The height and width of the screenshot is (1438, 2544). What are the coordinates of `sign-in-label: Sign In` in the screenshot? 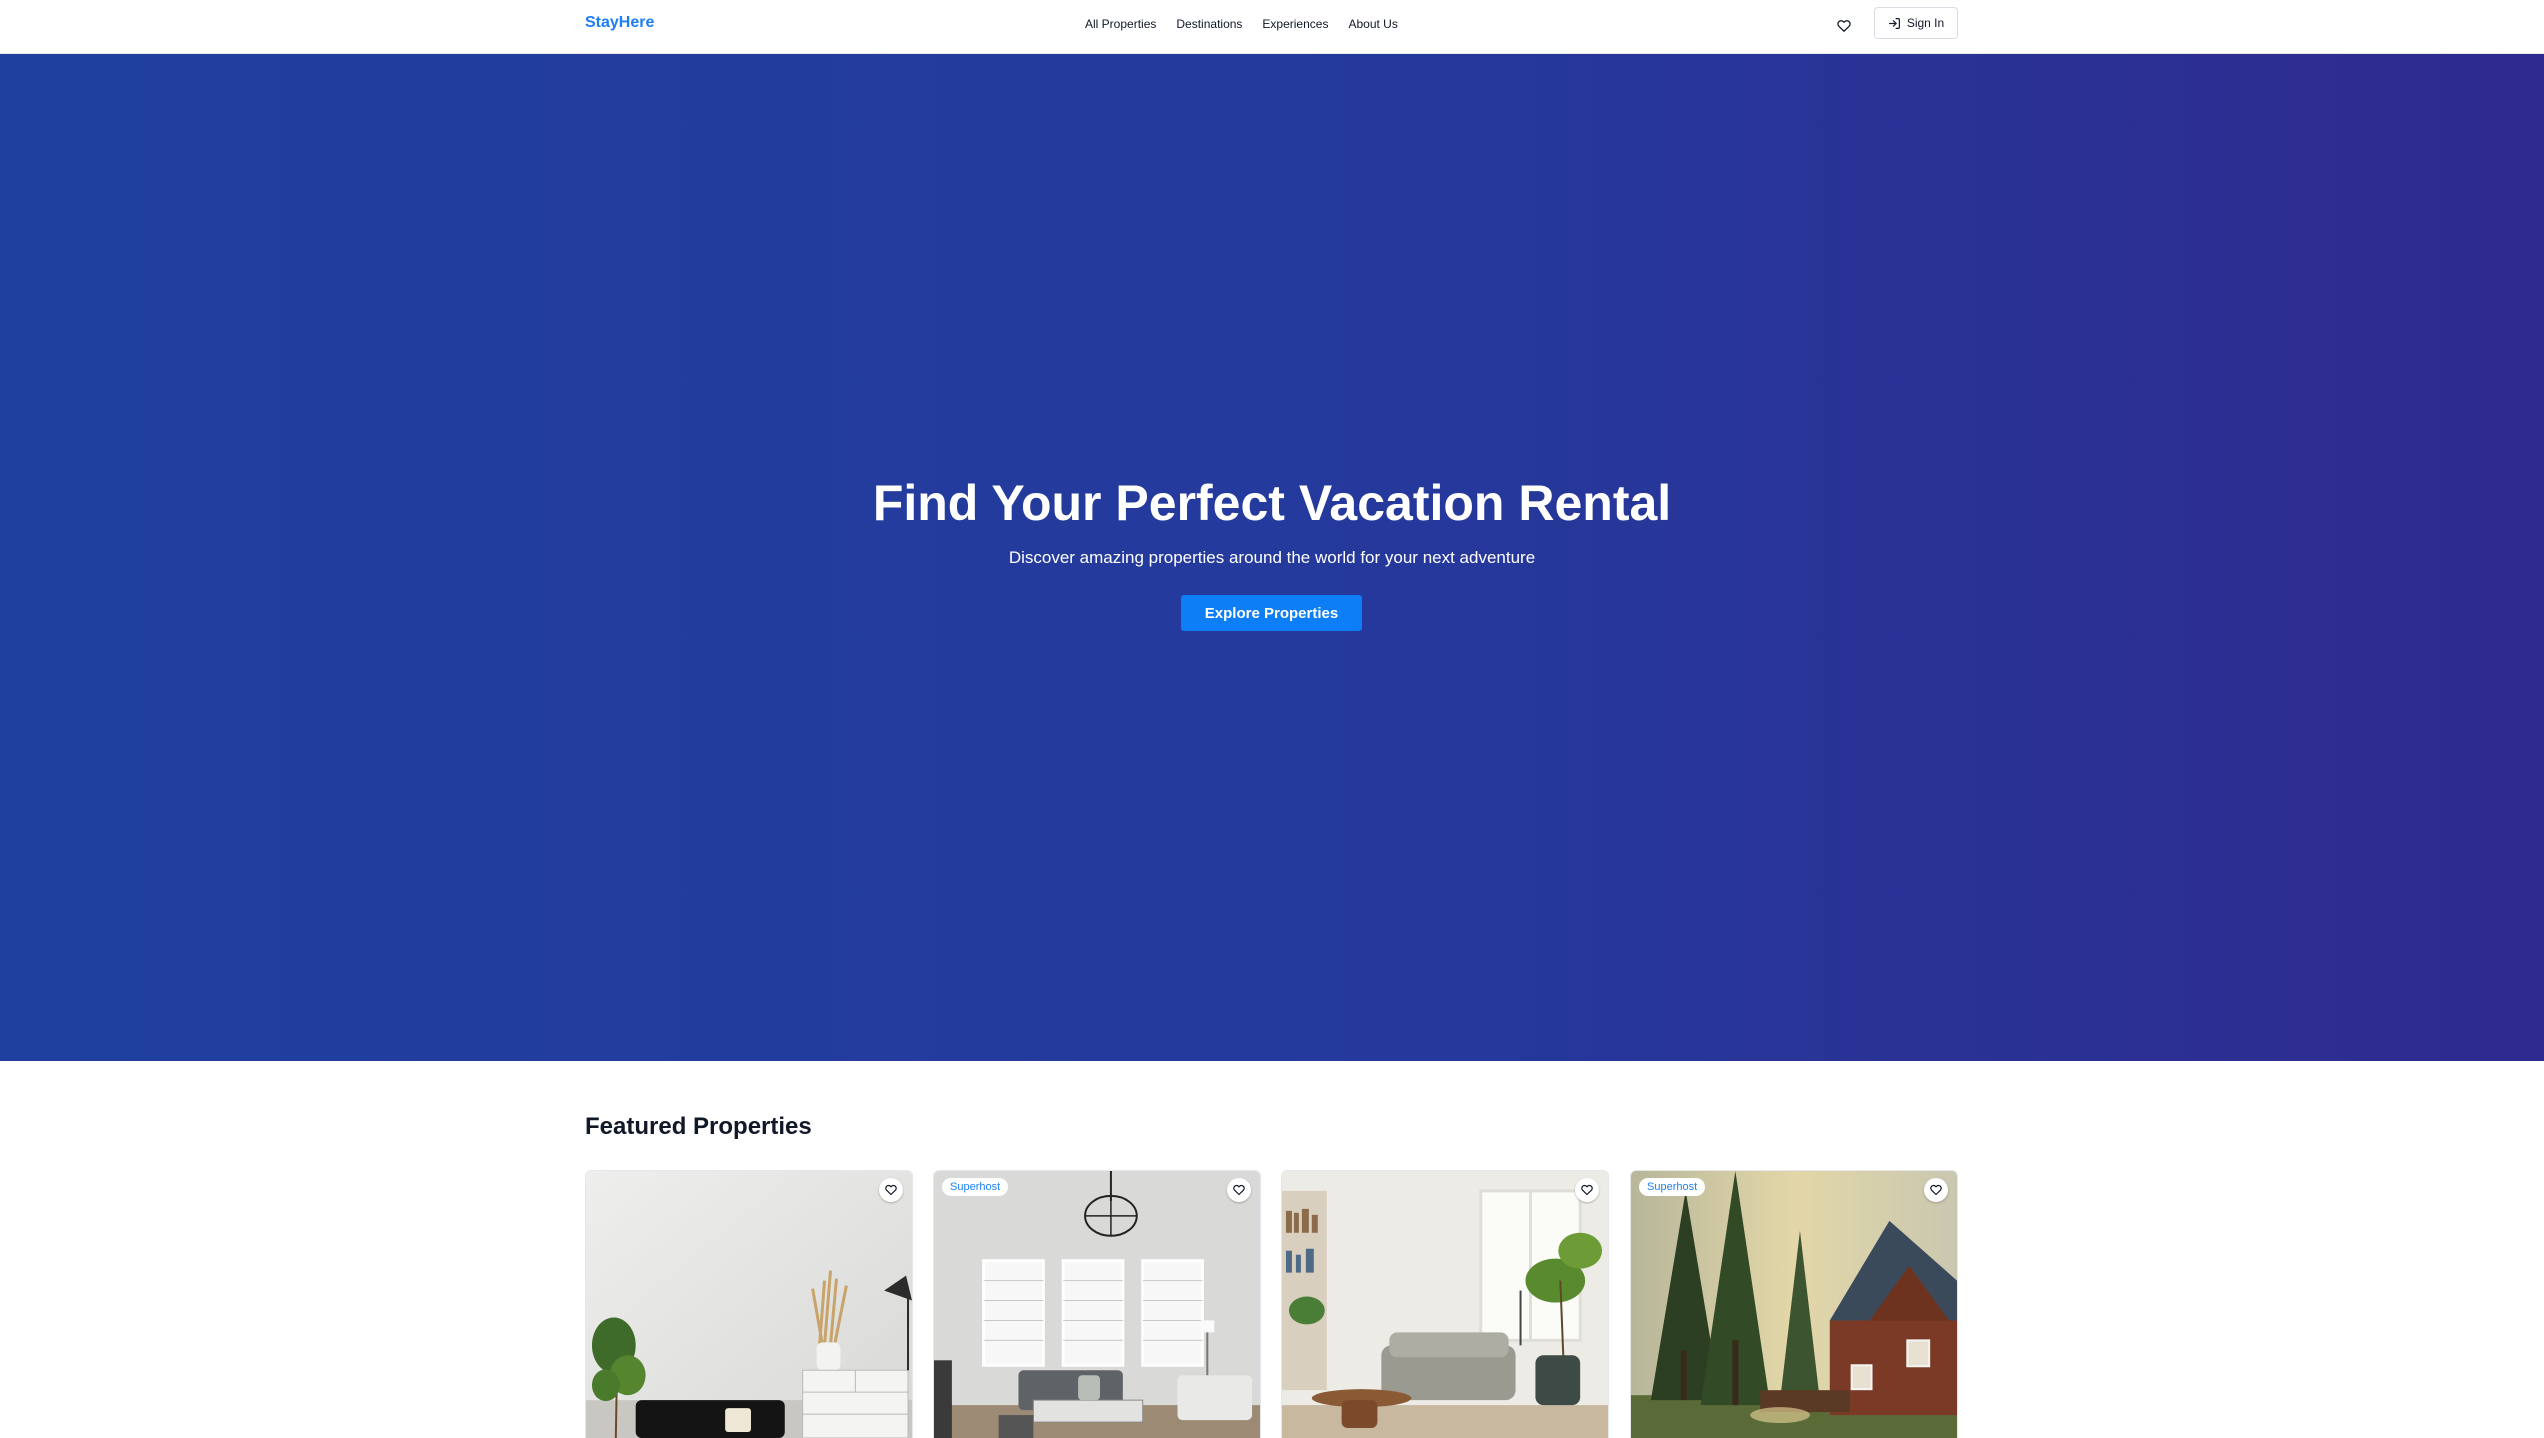 It's located at (1925, 23).